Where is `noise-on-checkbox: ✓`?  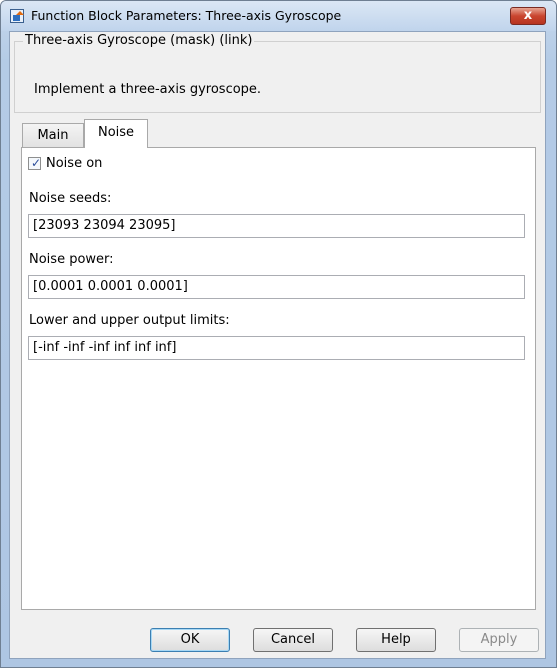 noise-on-checkbox: ✓ is located at coordinates (34, 163).